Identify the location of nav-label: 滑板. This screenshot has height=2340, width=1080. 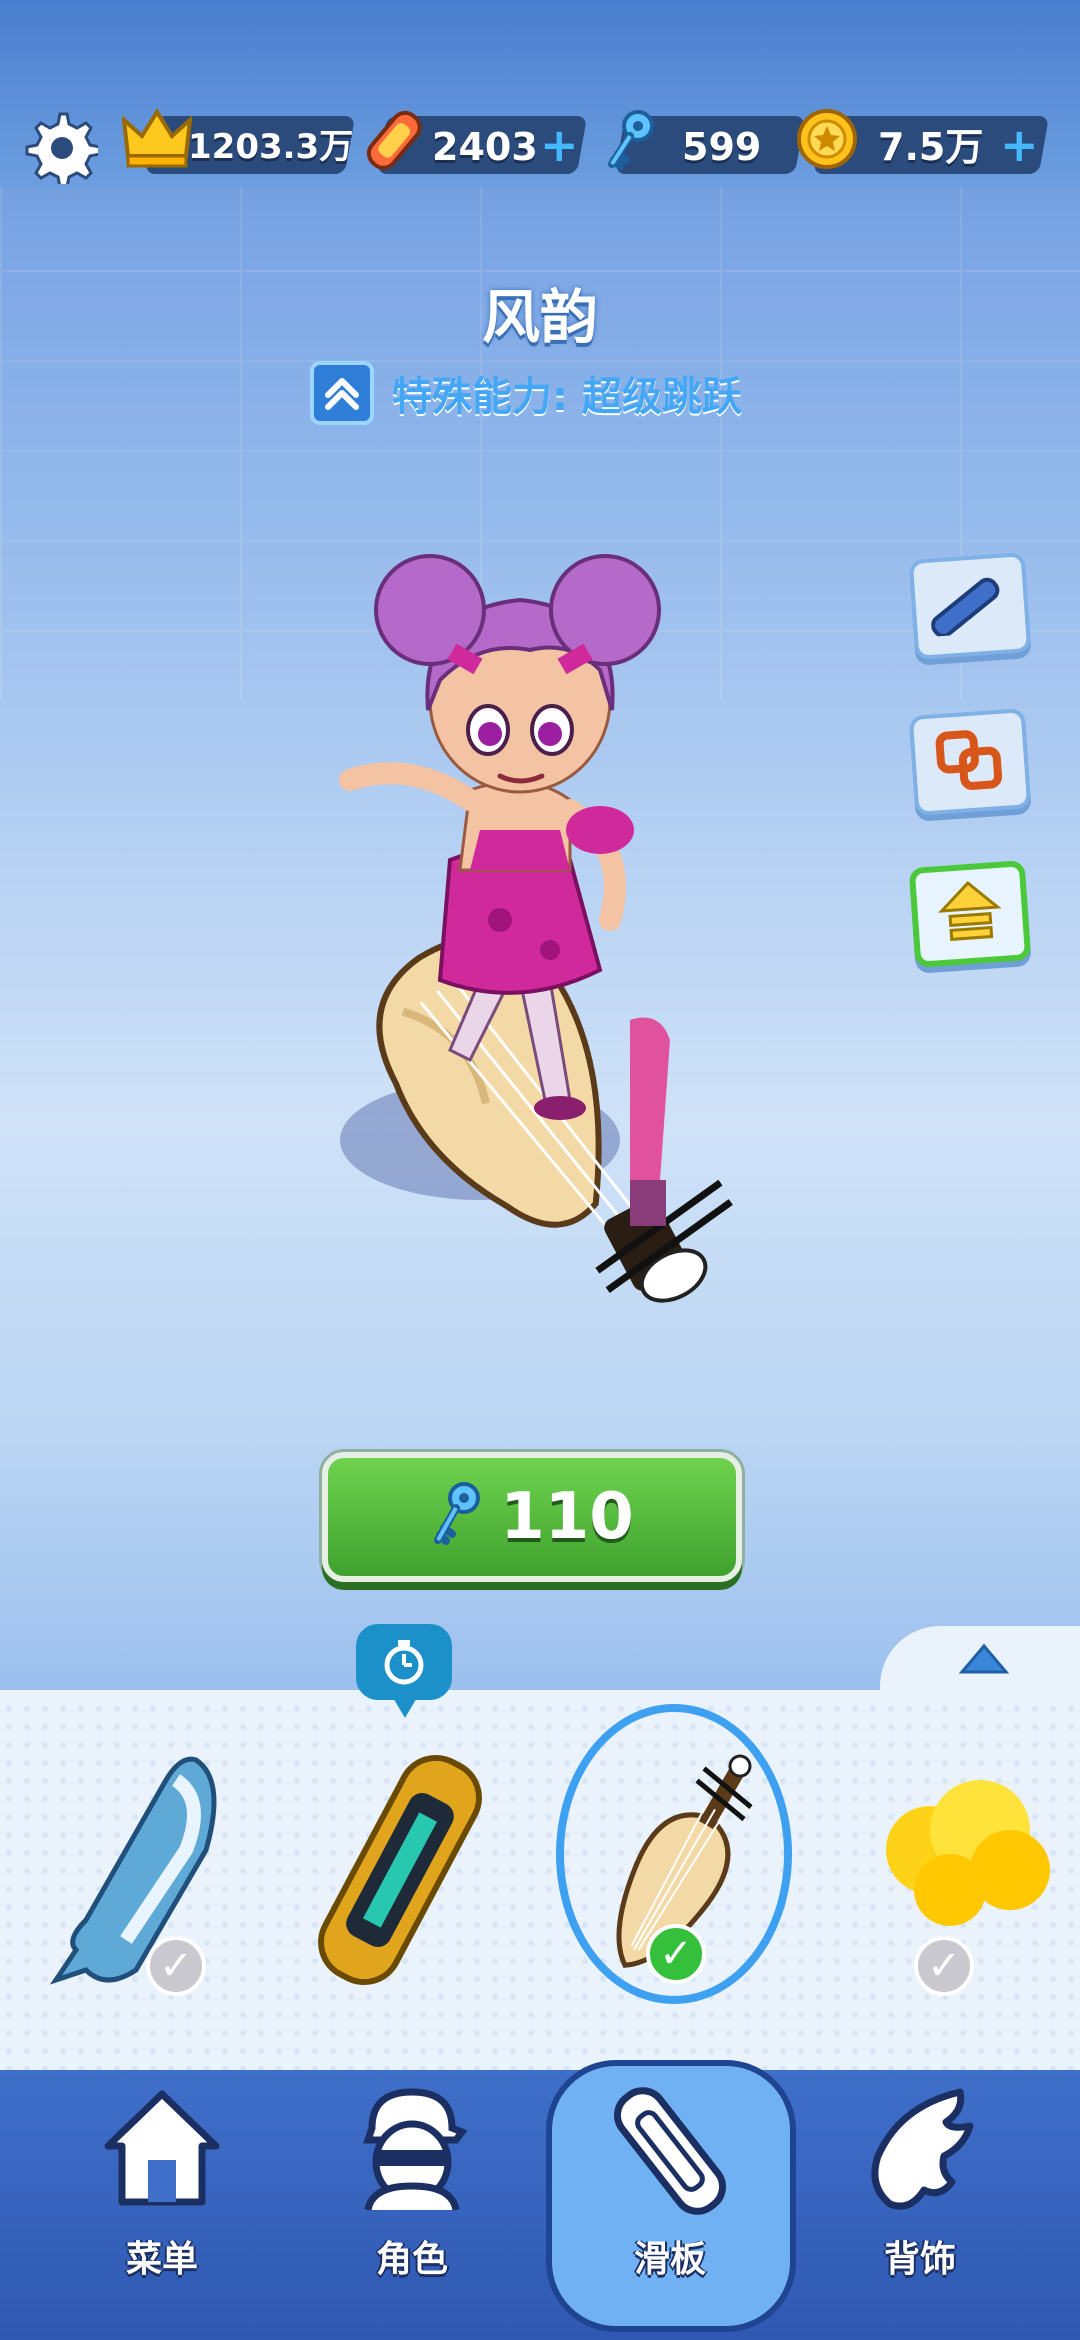
(669, 2259).